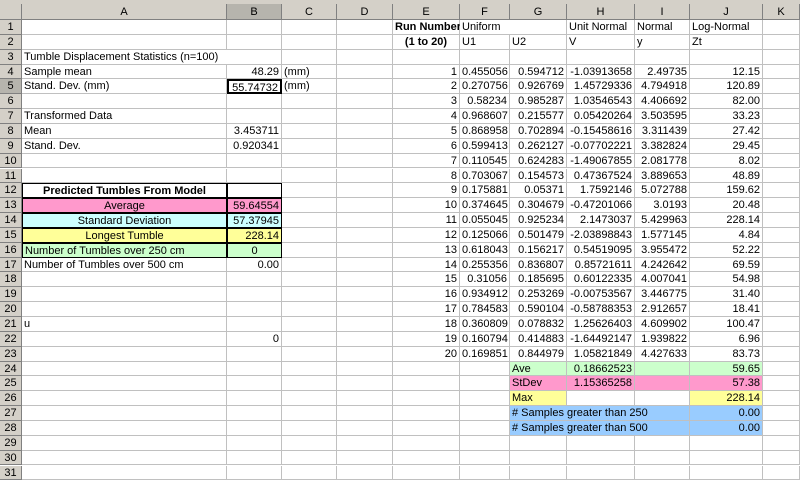  I want to click on table-cell: 0.055045, so click(485, 220).